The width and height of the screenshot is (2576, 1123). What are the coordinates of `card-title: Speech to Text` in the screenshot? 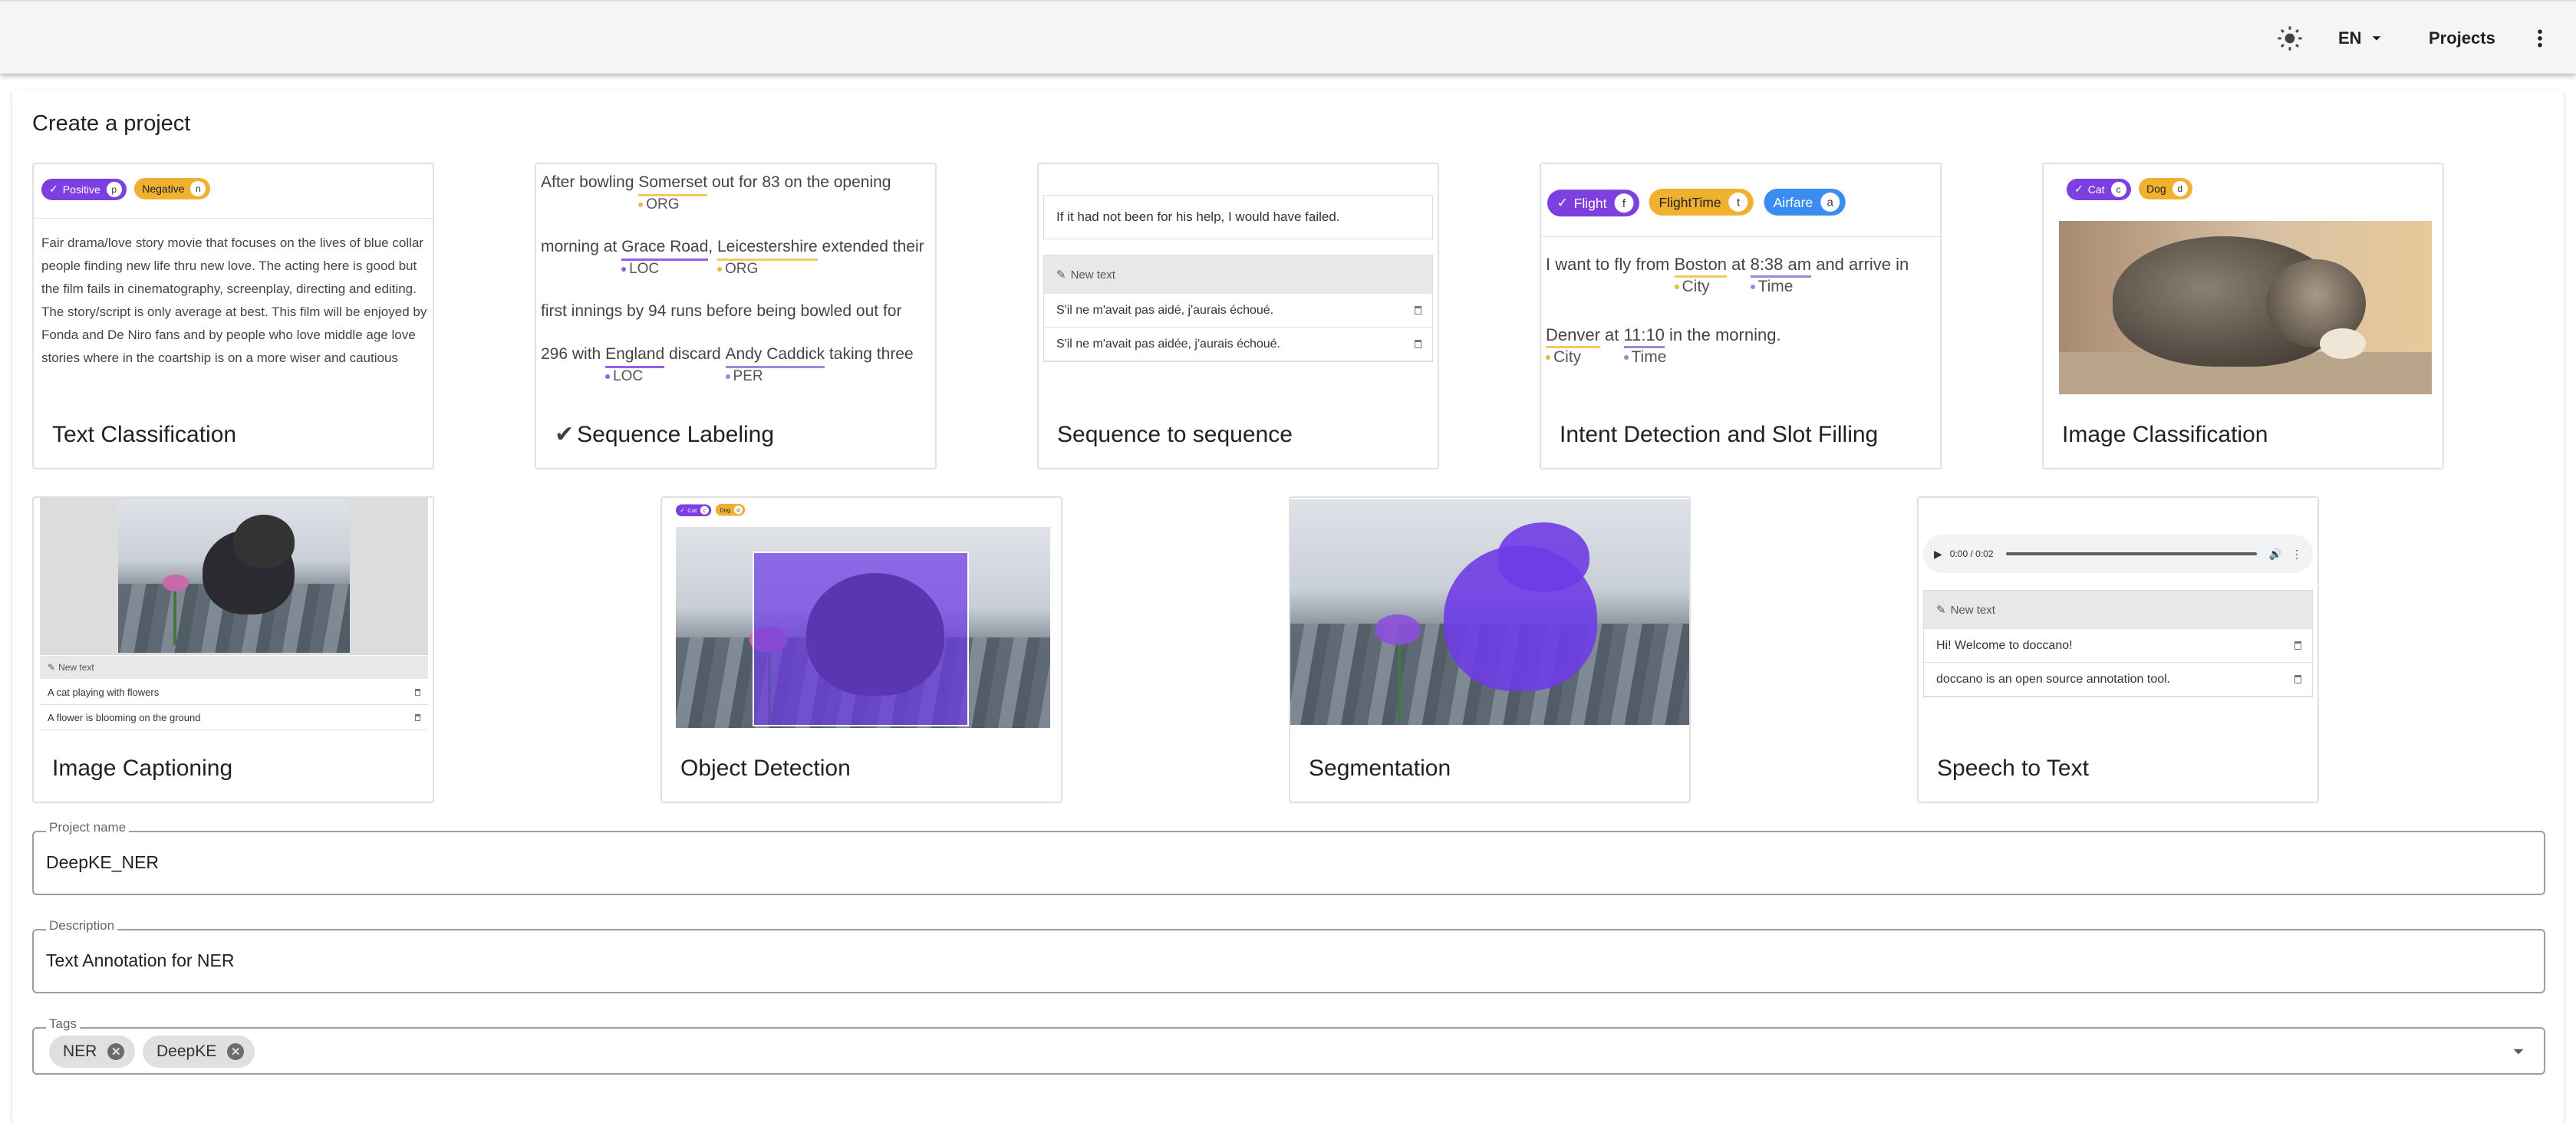 It's located at (2013, 768).